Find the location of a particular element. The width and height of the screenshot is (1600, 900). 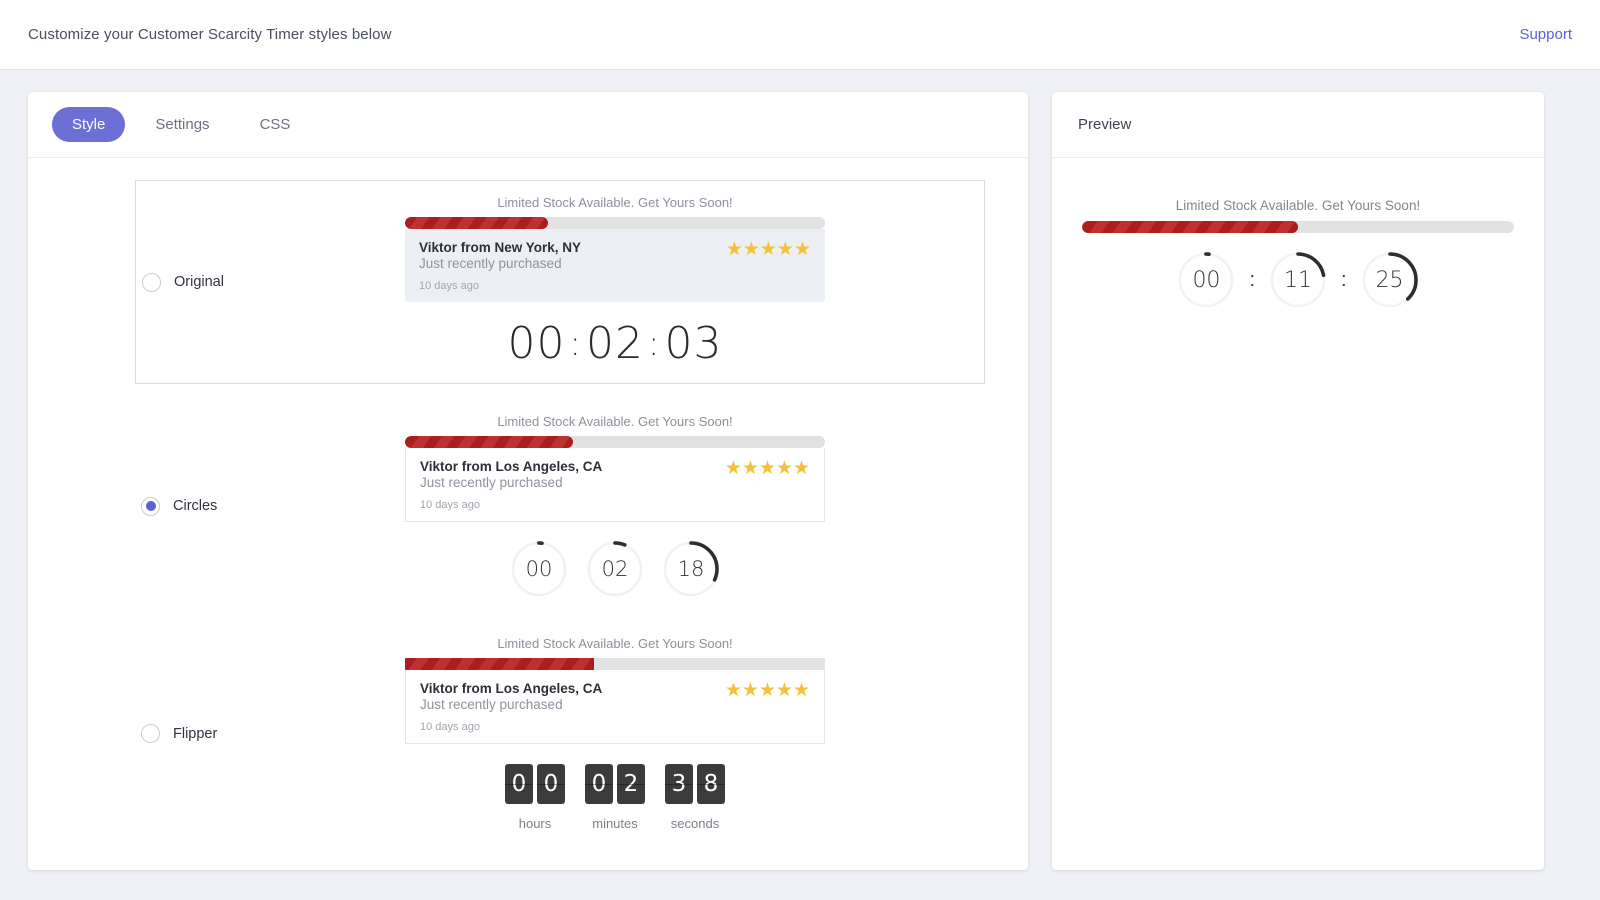

radio-circles is located at coordinates (150, 506).